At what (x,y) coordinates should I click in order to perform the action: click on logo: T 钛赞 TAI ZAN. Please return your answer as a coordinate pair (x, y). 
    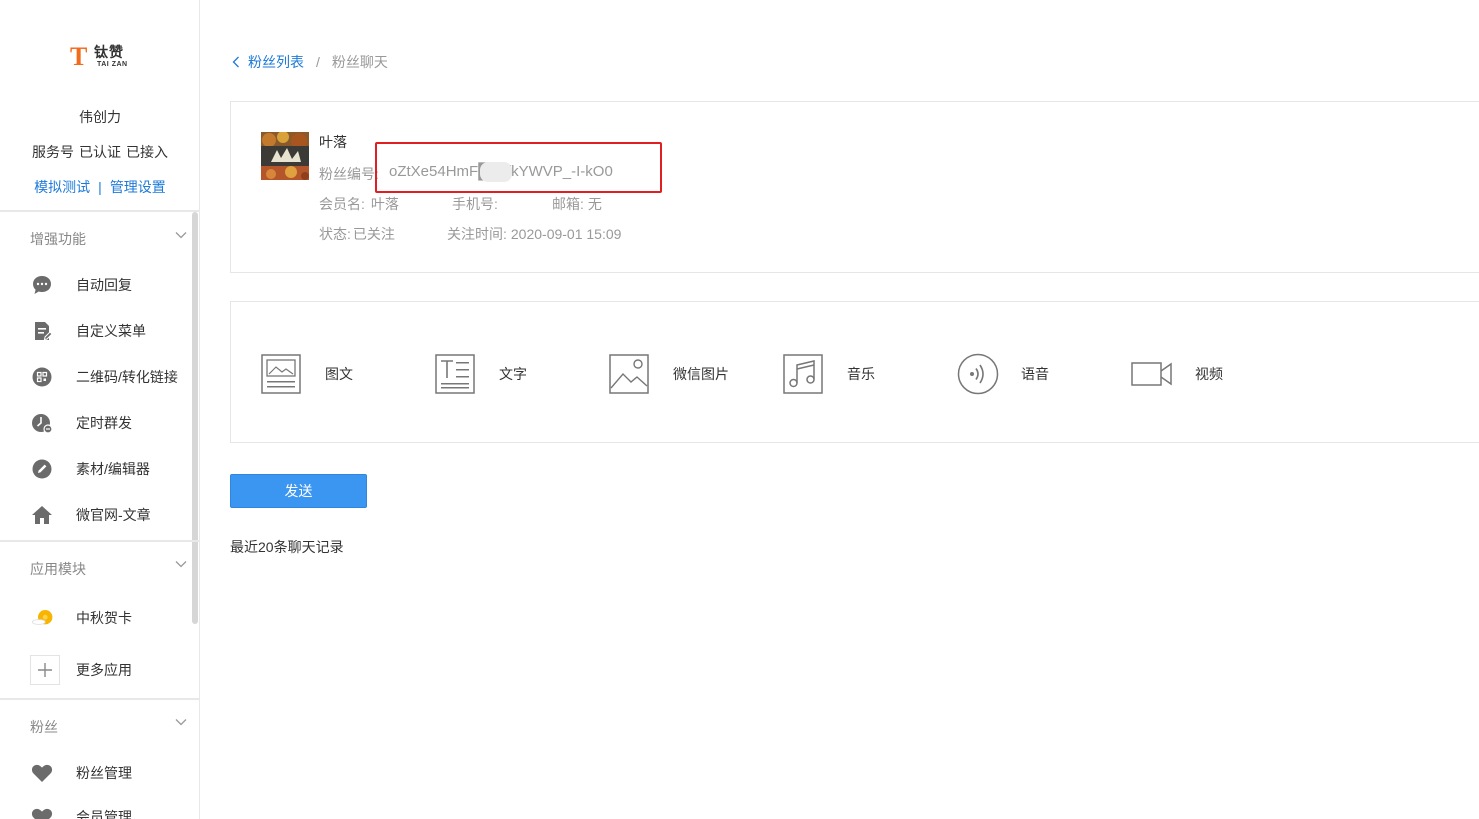
    Looking at the image, I should click on (100, 57).